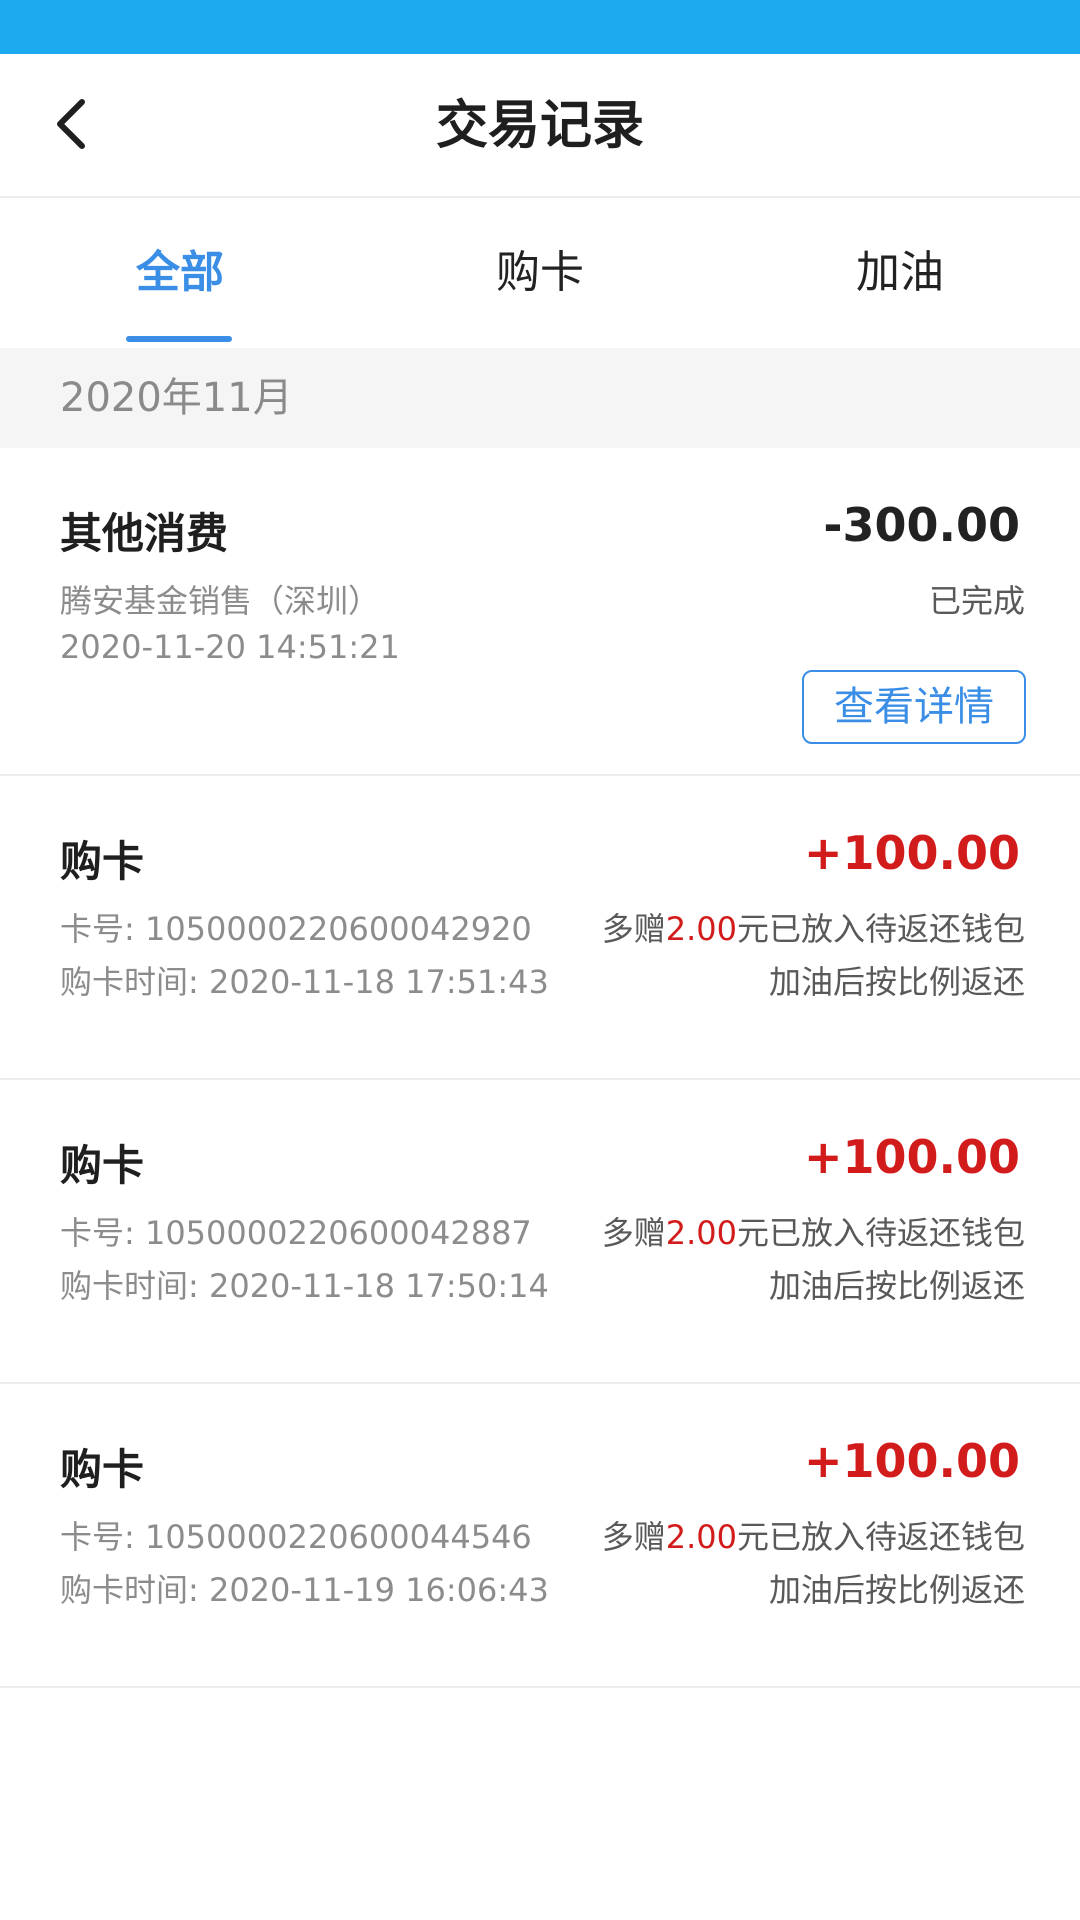 This screenshot has width=1080, height=1920. Describe the element at coordinates (304, 982) in the screenshot. I see `record-purchase-time: 购卡时间: 2020-11-18 17:51:43` at that location.